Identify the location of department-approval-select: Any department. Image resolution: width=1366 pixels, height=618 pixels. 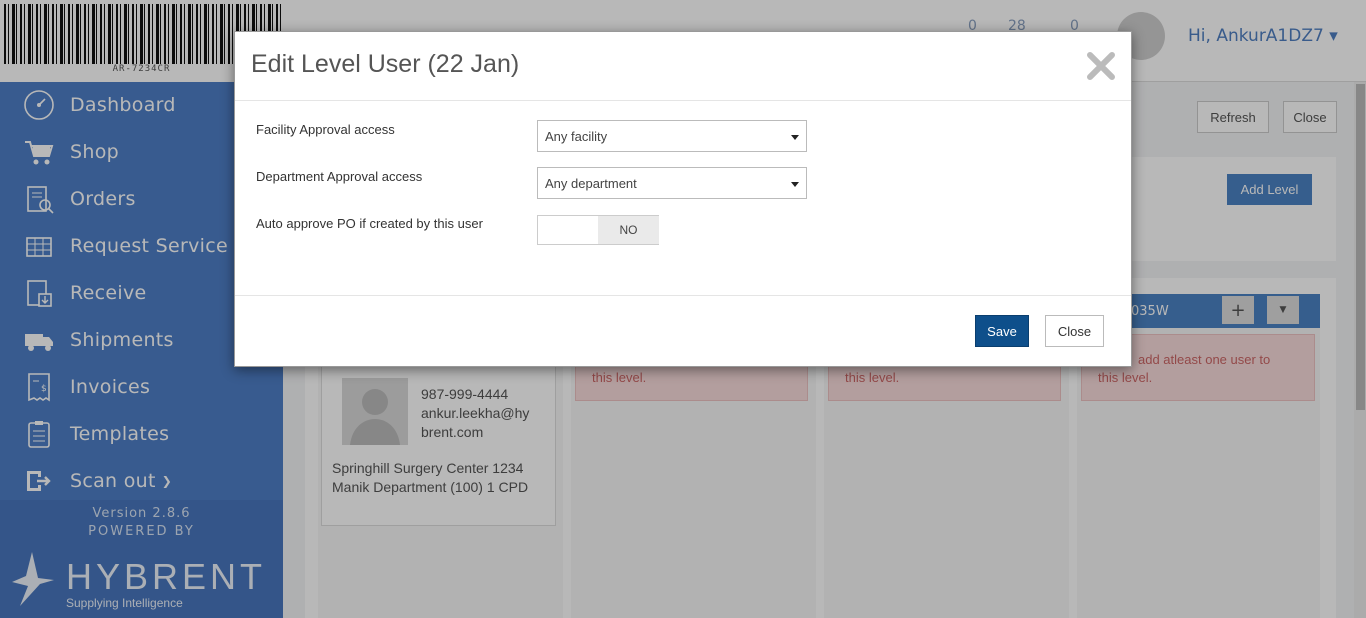
(672, 183).